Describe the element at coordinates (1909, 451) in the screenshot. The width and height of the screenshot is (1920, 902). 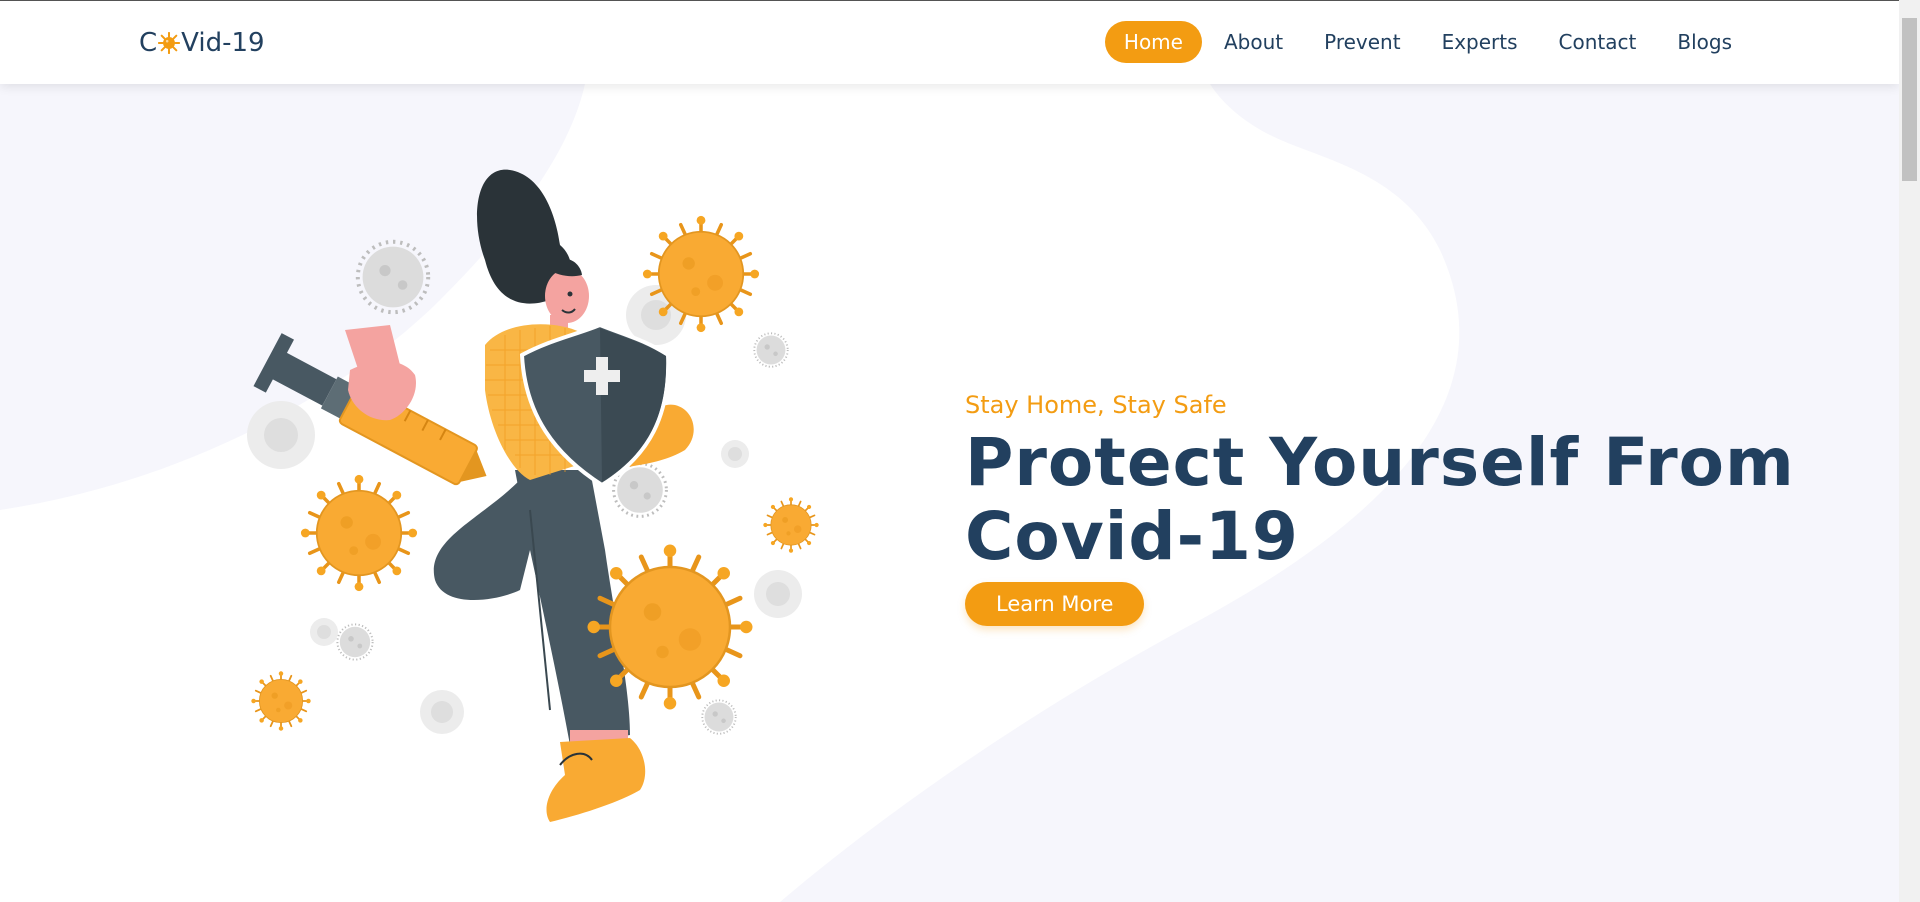
I see `page-scrollbar` at that location.